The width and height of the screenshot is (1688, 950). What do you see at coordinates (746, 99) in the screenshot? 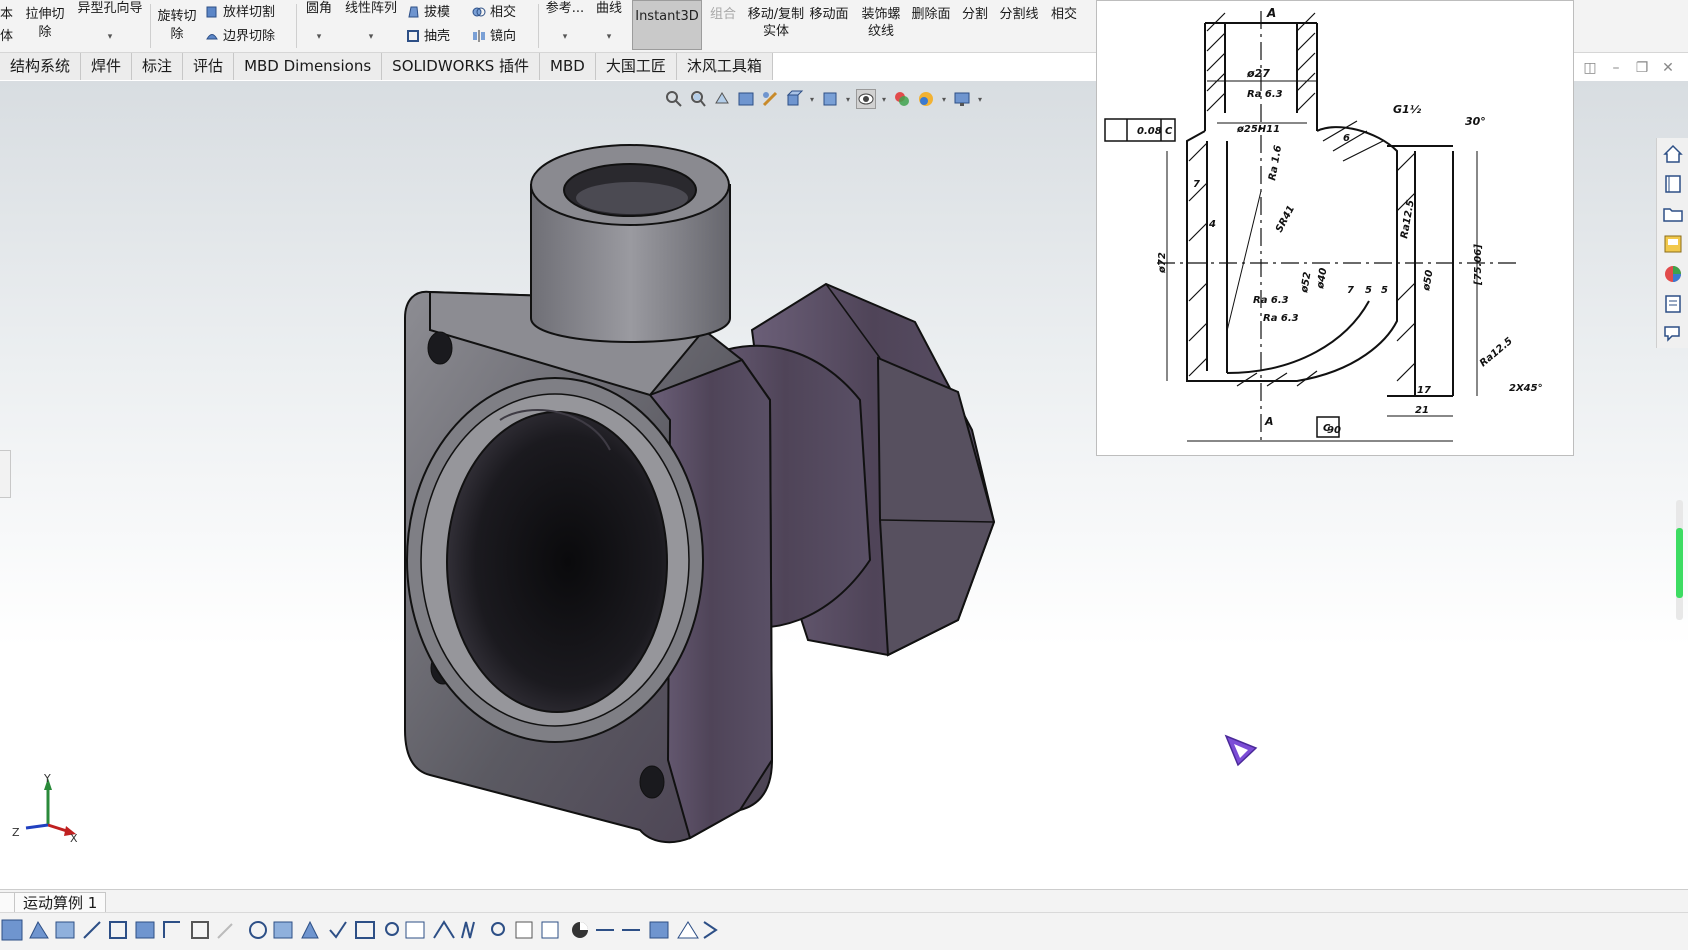
I see `section-view-icon` at bounding box center [746, 99].